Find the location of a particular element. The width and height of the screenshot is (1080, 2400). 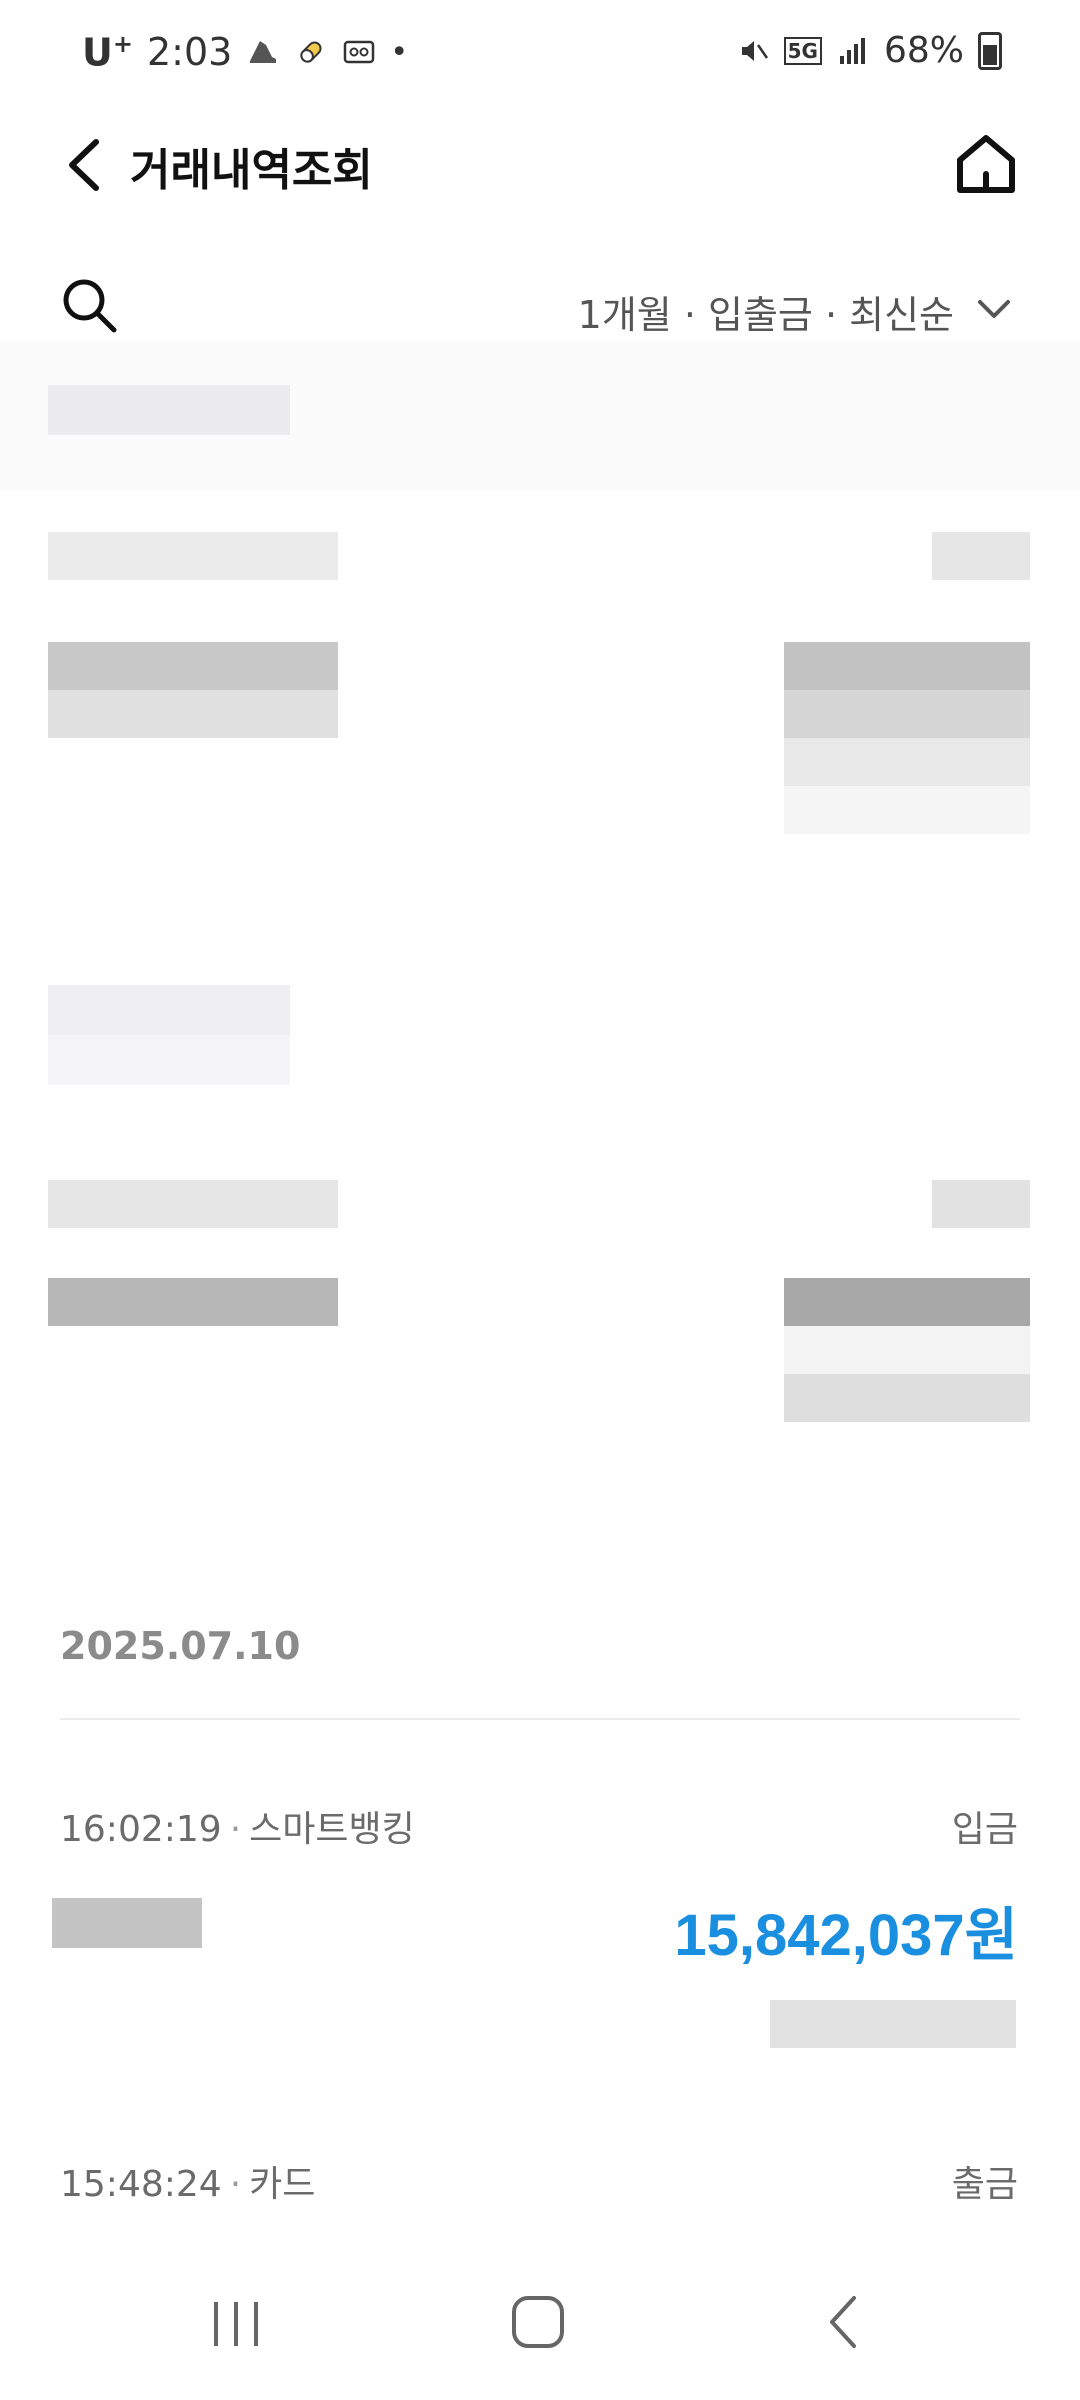

pill-icon is located at coordinates (311, 52).